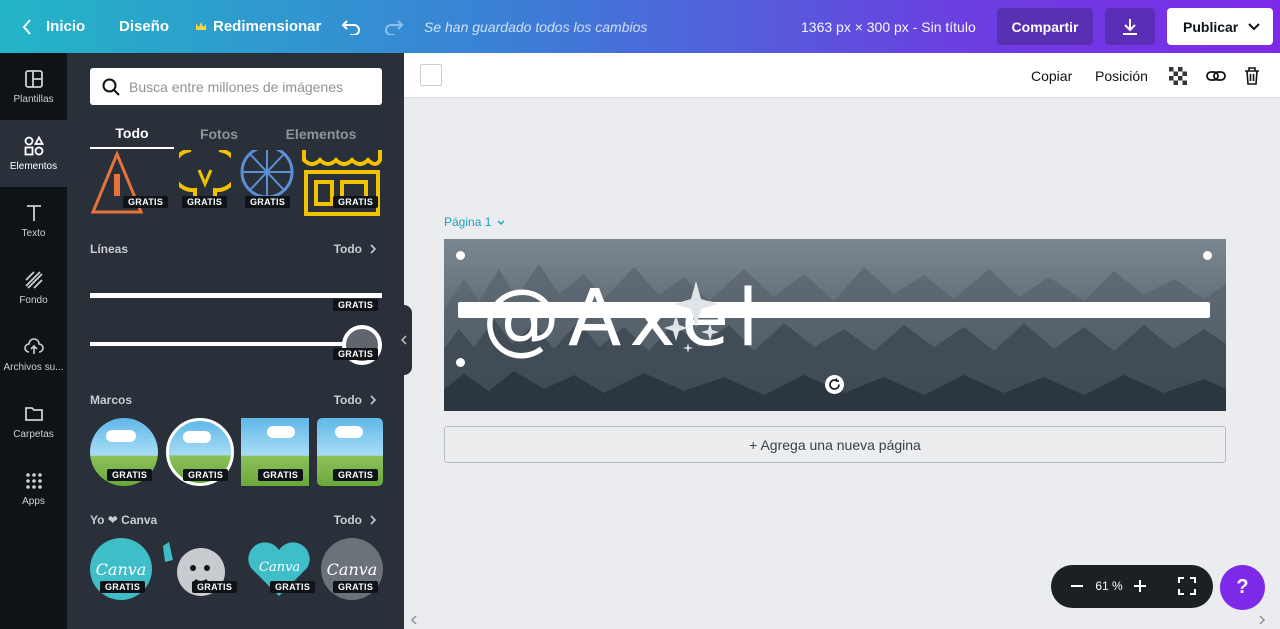  What do you see at coordinates (219, 134) in the screenshot?
I see `tab-photos: Fotos` at bounding box center [219, 134].